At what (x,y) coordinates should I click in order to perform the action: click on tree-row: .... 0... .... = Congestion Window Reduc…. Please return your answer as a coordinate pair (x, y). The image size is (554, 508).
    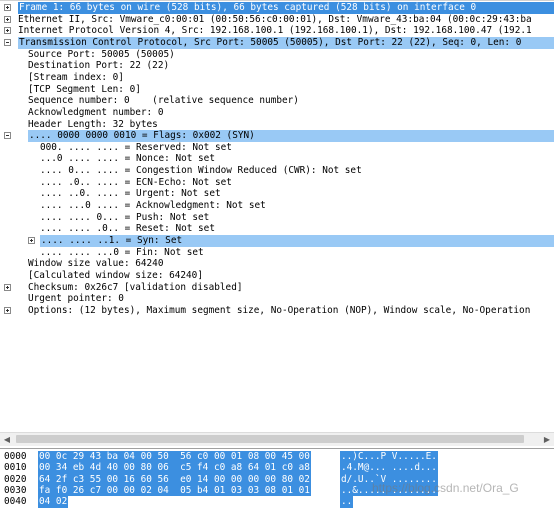
    Looking at the image, I should click on (277, 171).